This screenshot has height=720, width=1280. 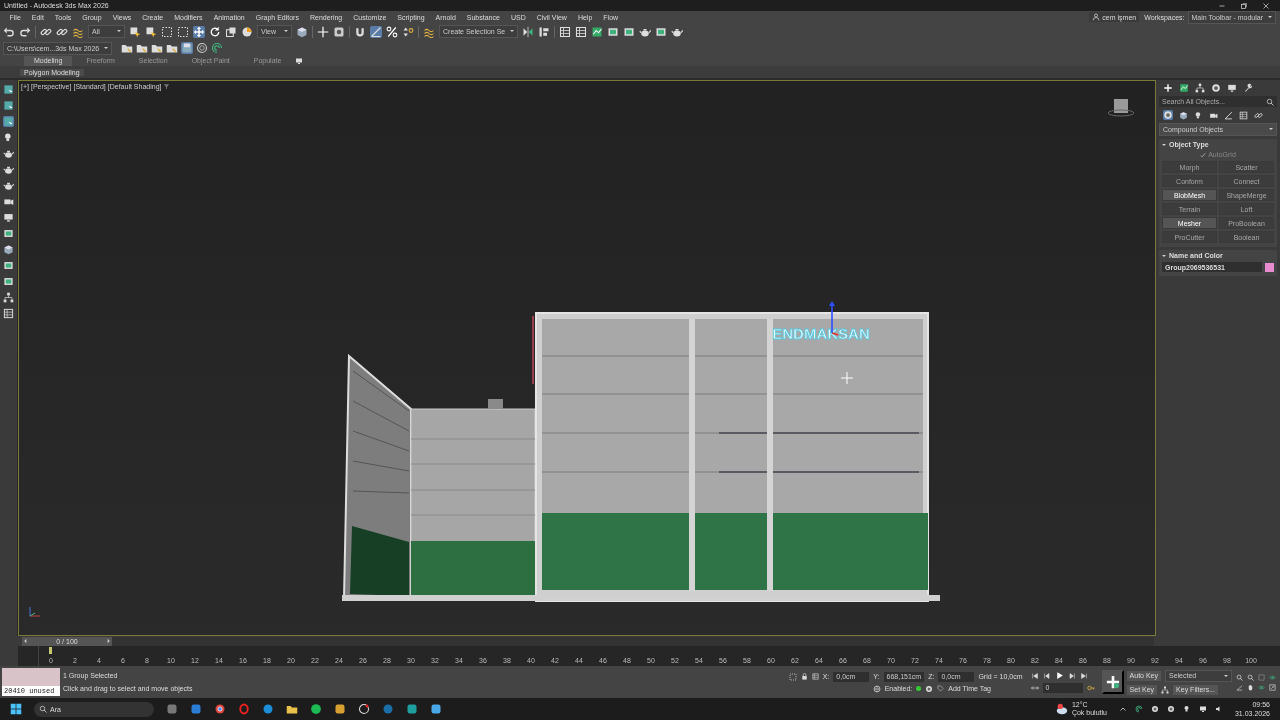 I want to click on spinner-snap-icon, so click(x=408, y=31).